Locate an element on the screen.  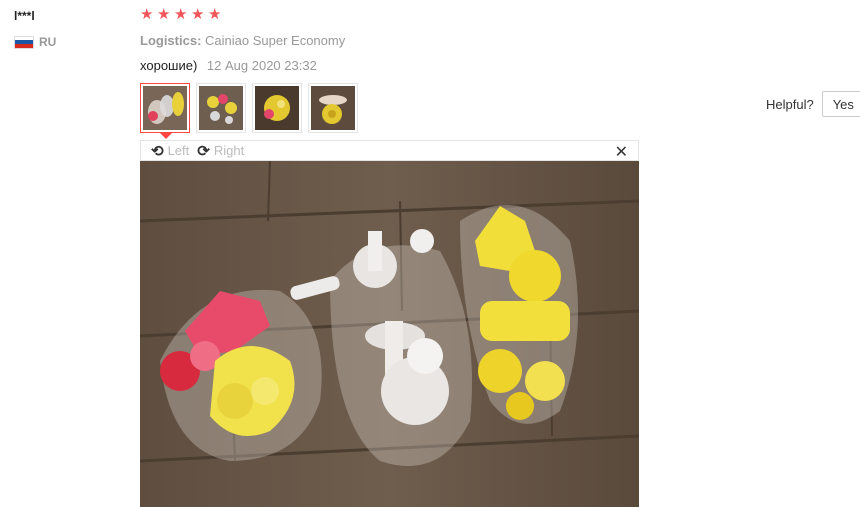
logistics-label: Logistics: is located at coordinates (171, 40).